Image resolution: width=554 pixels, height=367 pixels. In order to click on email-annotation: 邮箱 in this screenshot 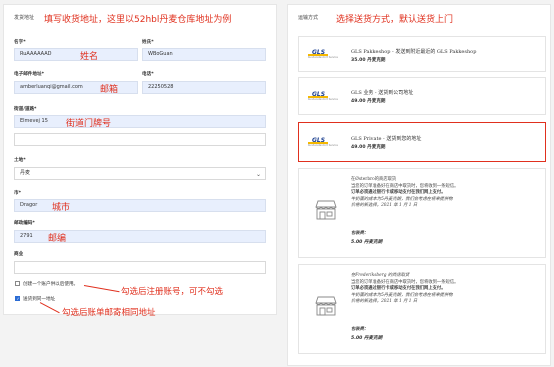, I will do `click(109, 90)`.